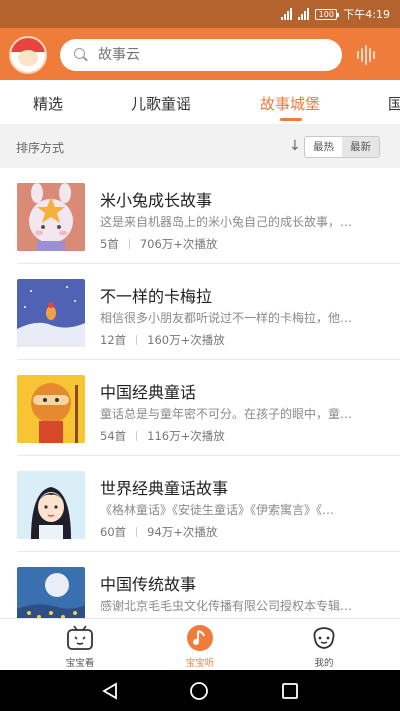  I want to click on sort-toggle: 最热 最新, so click(342, 147).